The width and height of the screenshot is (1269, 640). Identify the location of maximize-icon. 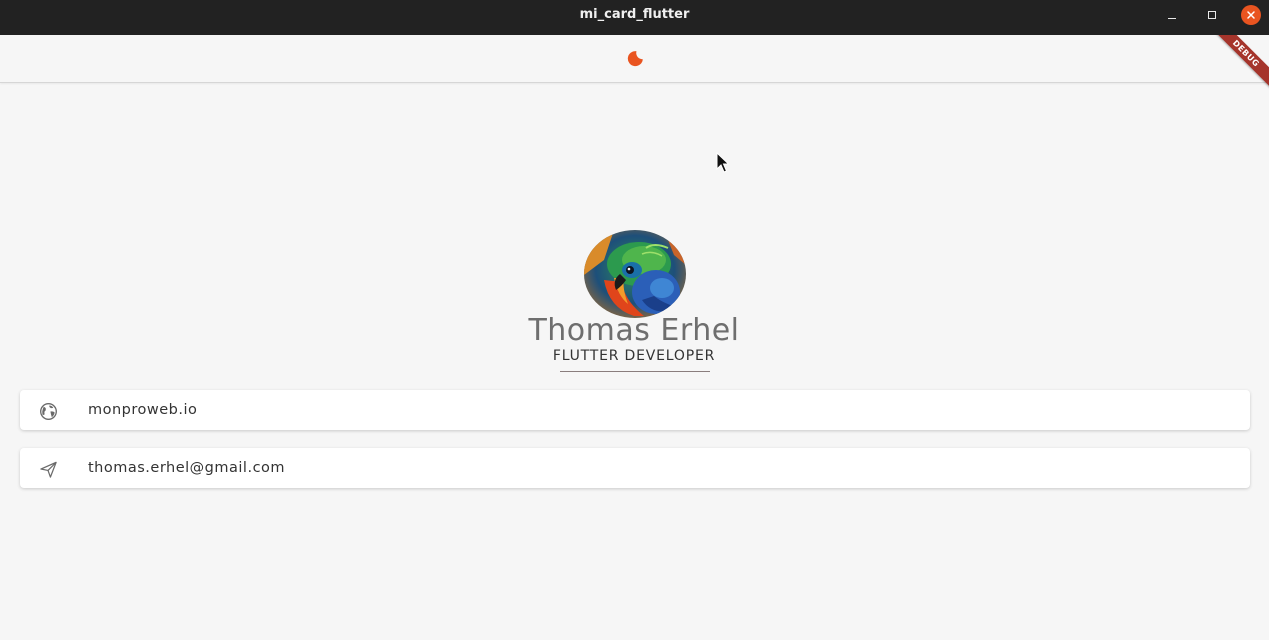
(1212, 15).